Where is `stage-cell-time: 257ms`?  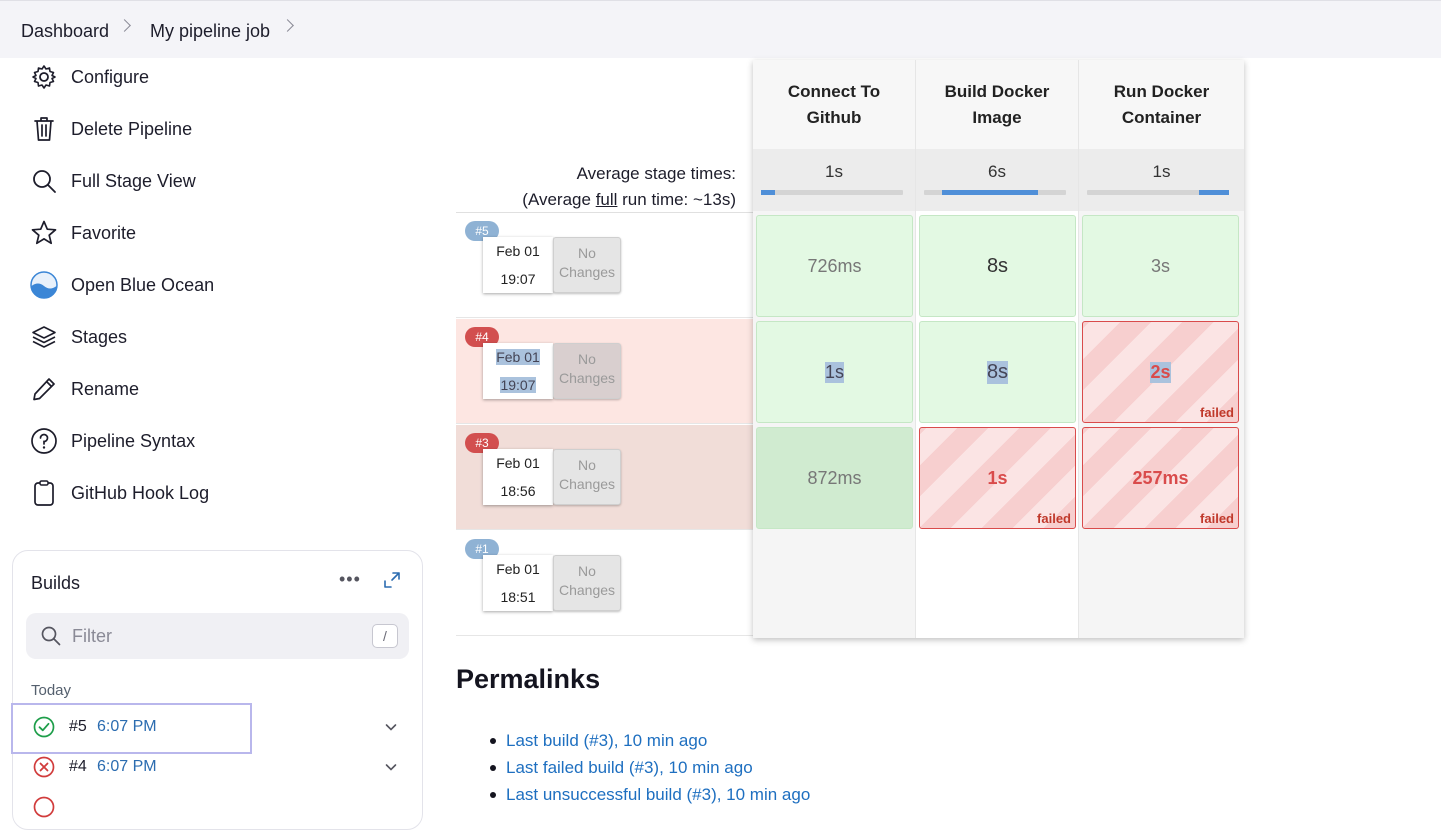
stage-cell-time: 257ms is located at coordinates (1160, 477).